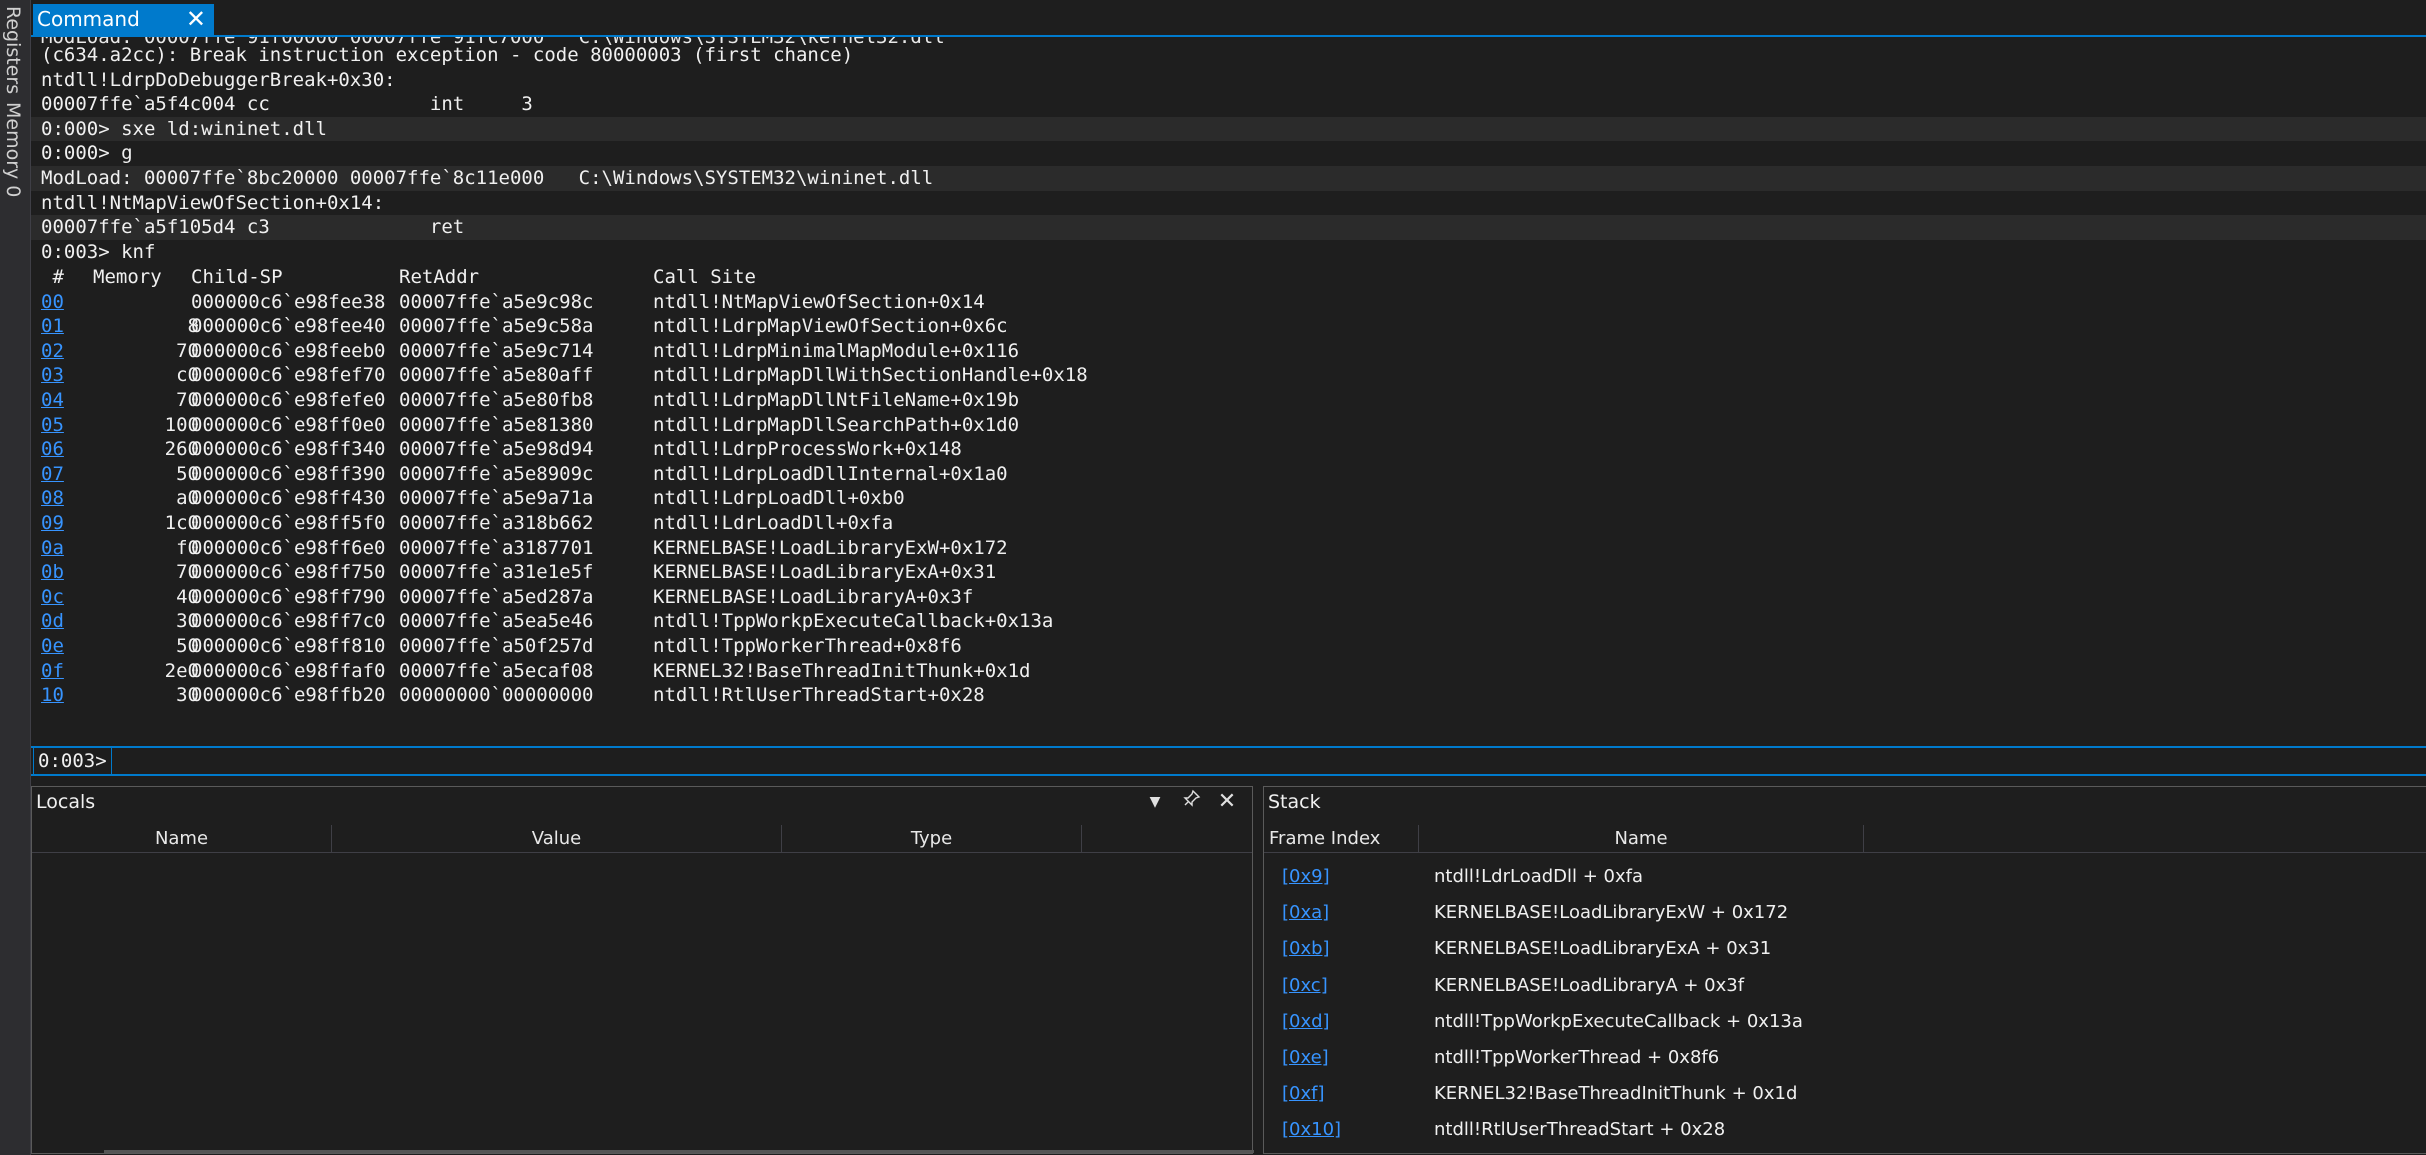 The width and height of the screenshot is (2426, 1155). Describe the element at coordinates (807, 449) in the screenshot. I see `frame-callsite: ntdll!LdrpProcessWork+0x148` at that location.